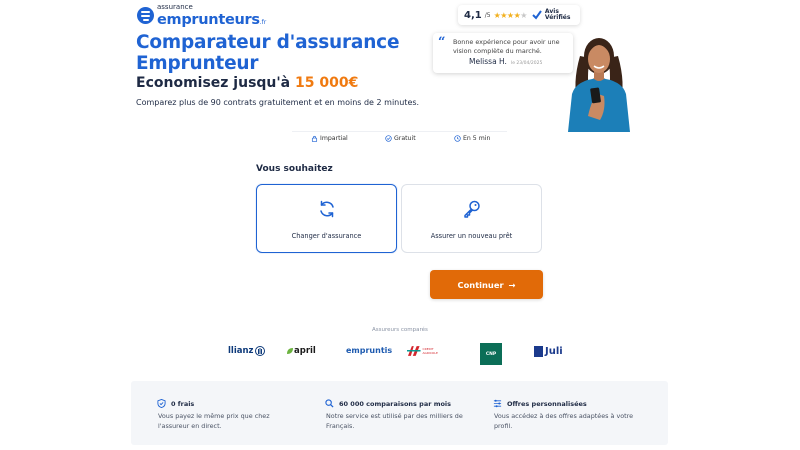 The image size is (800, 450). Describe the element at coordinates (480, 284) in the screenshot. I see `continue-label: Continuer` at that location.